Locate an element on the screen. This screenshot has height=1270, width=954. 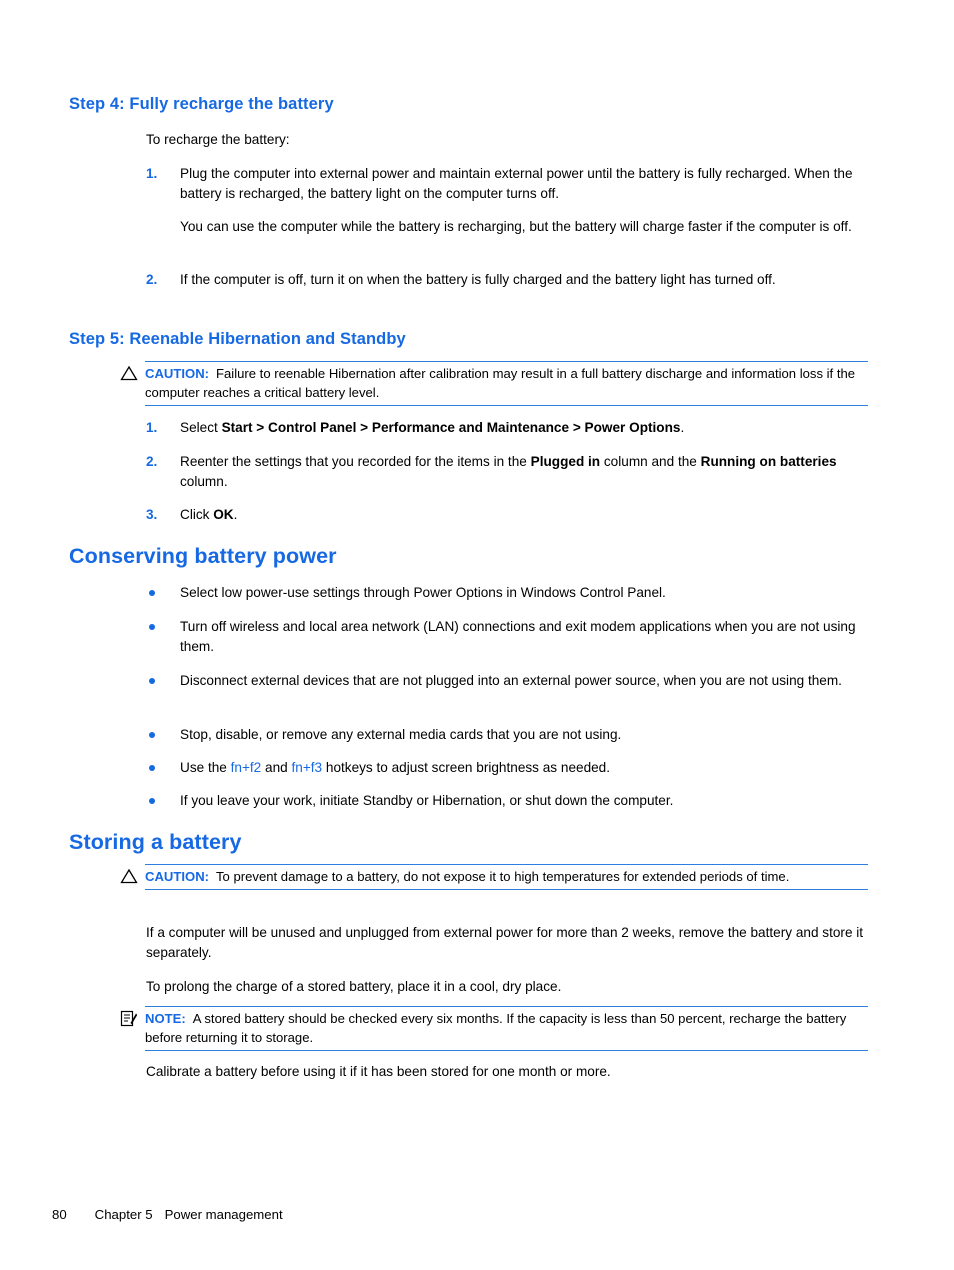
bold-column-running-on-batteries: Running on batteries is located at coordinates (768, 461).